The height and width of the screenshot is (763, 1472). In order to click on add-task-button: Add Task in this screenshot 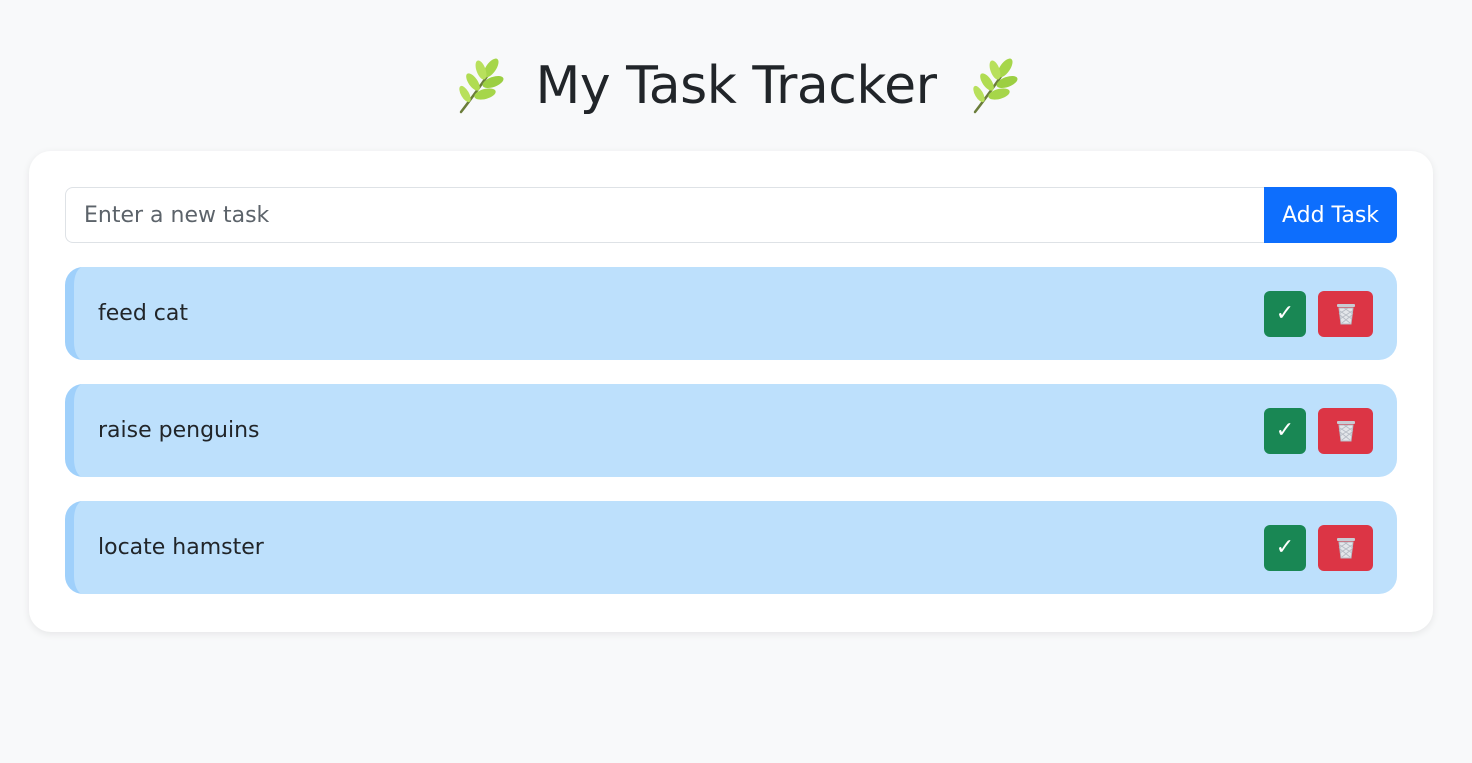, I will do `click(1330, 215)`.